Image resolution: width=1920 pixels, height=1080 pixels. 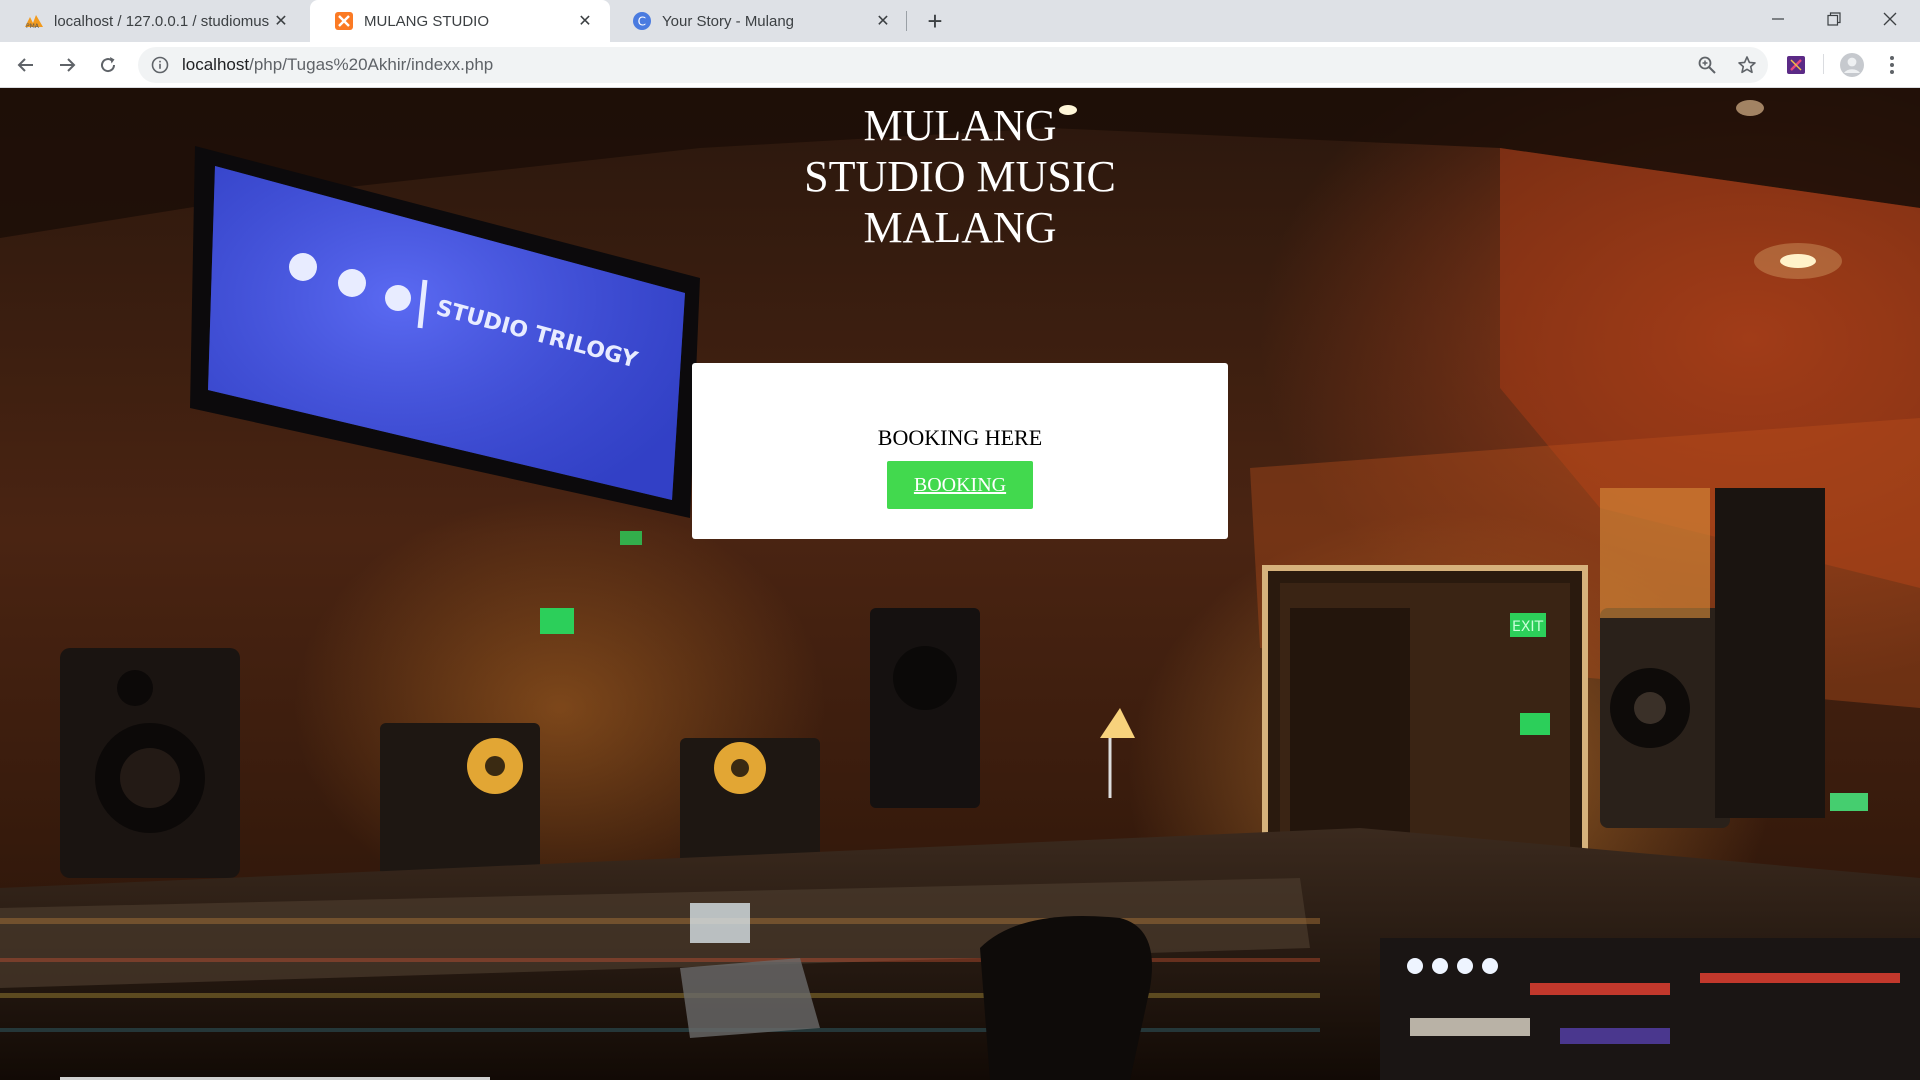 What do you see at coordinates (33, 26) in the screenshot?
I see `svg-text: PMA` at bounding box center [33, 26].